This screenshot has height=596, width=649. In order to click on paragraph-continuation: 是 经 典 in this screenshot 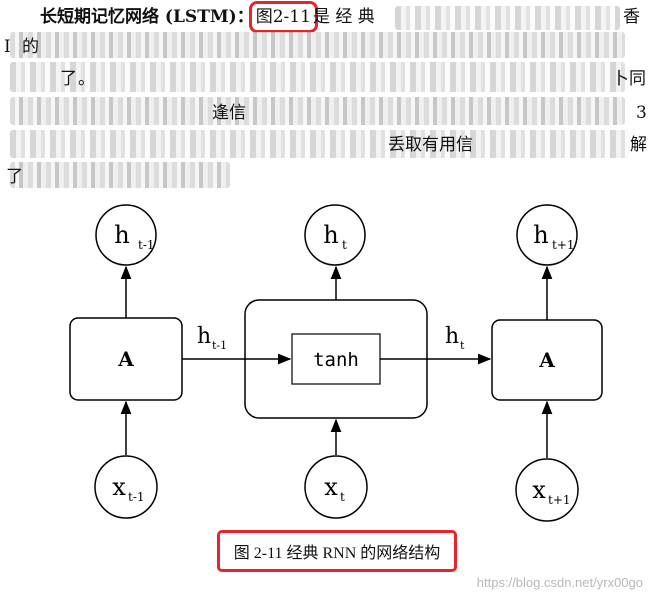, I will do `click(343, 17)`.